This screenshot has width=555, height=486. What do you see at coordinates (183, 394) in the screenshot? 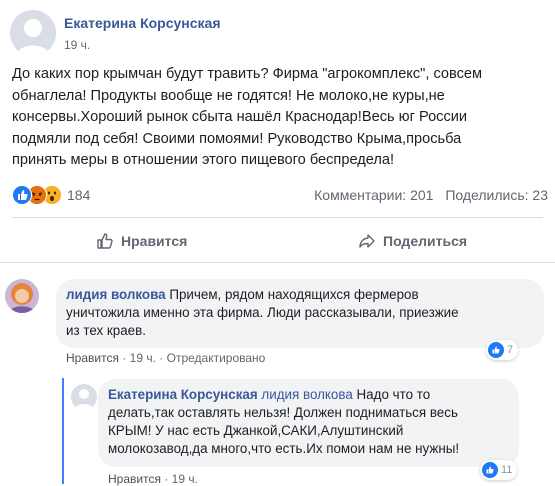
I see `reply-author: Екатерина Корсунская` at bounding box center [183, 394].